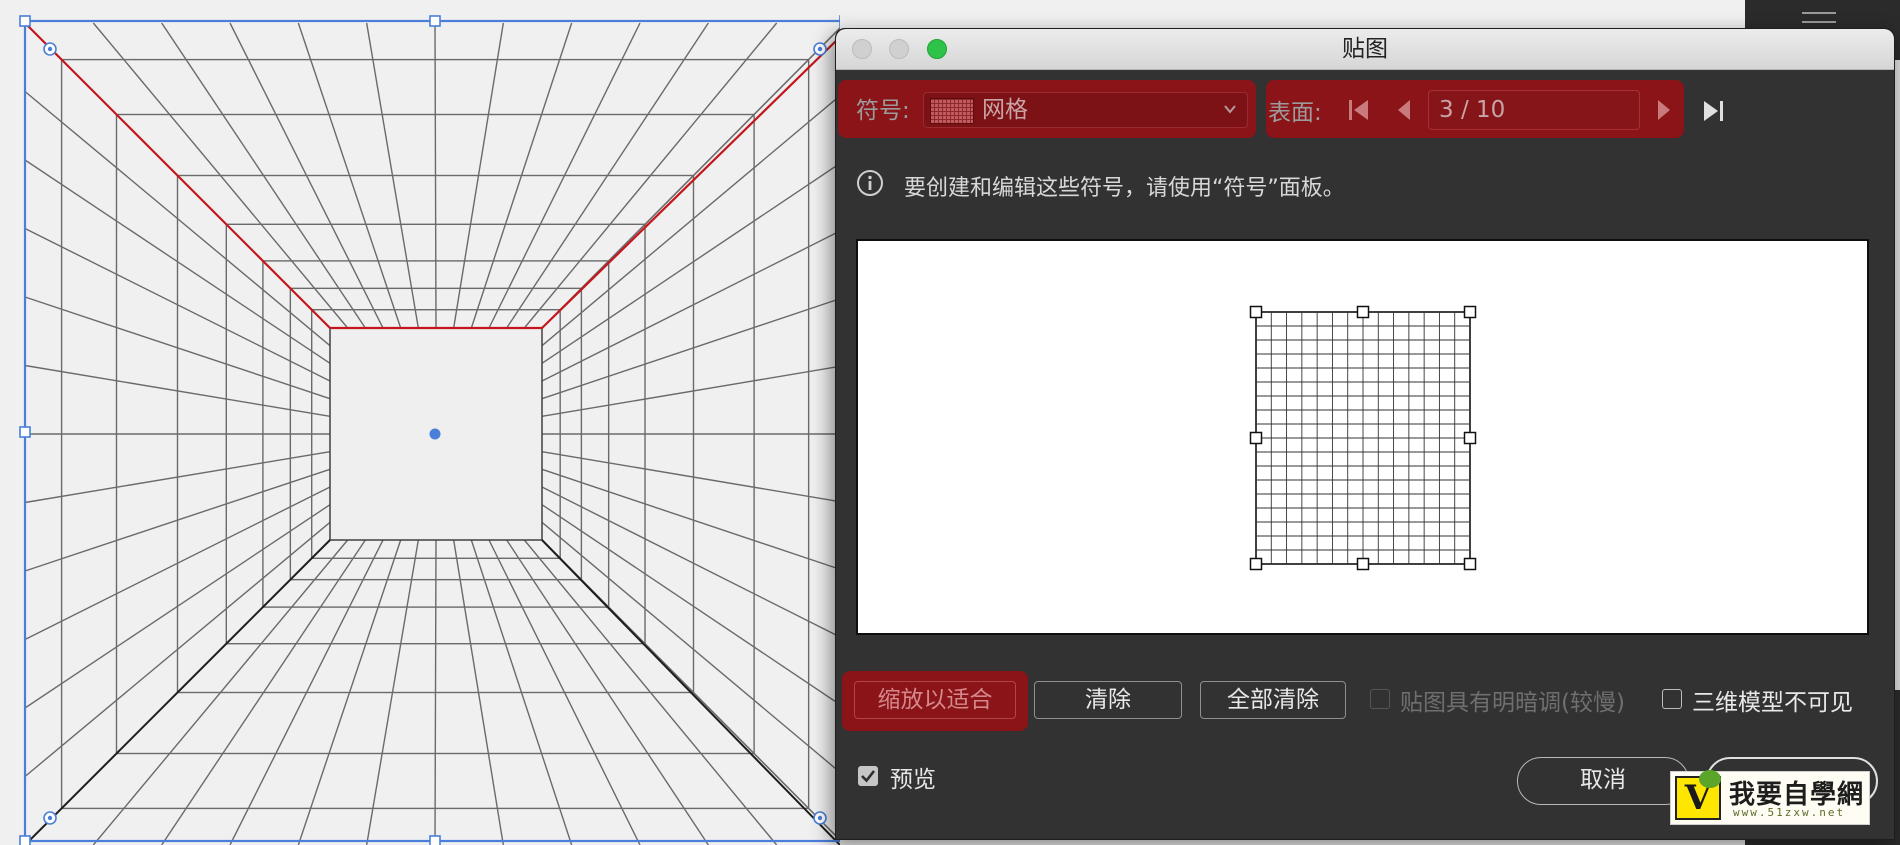 This screenshot has width=1900, height=845. I want to click on shade-artwork-checkbox, so click(1380, 699).